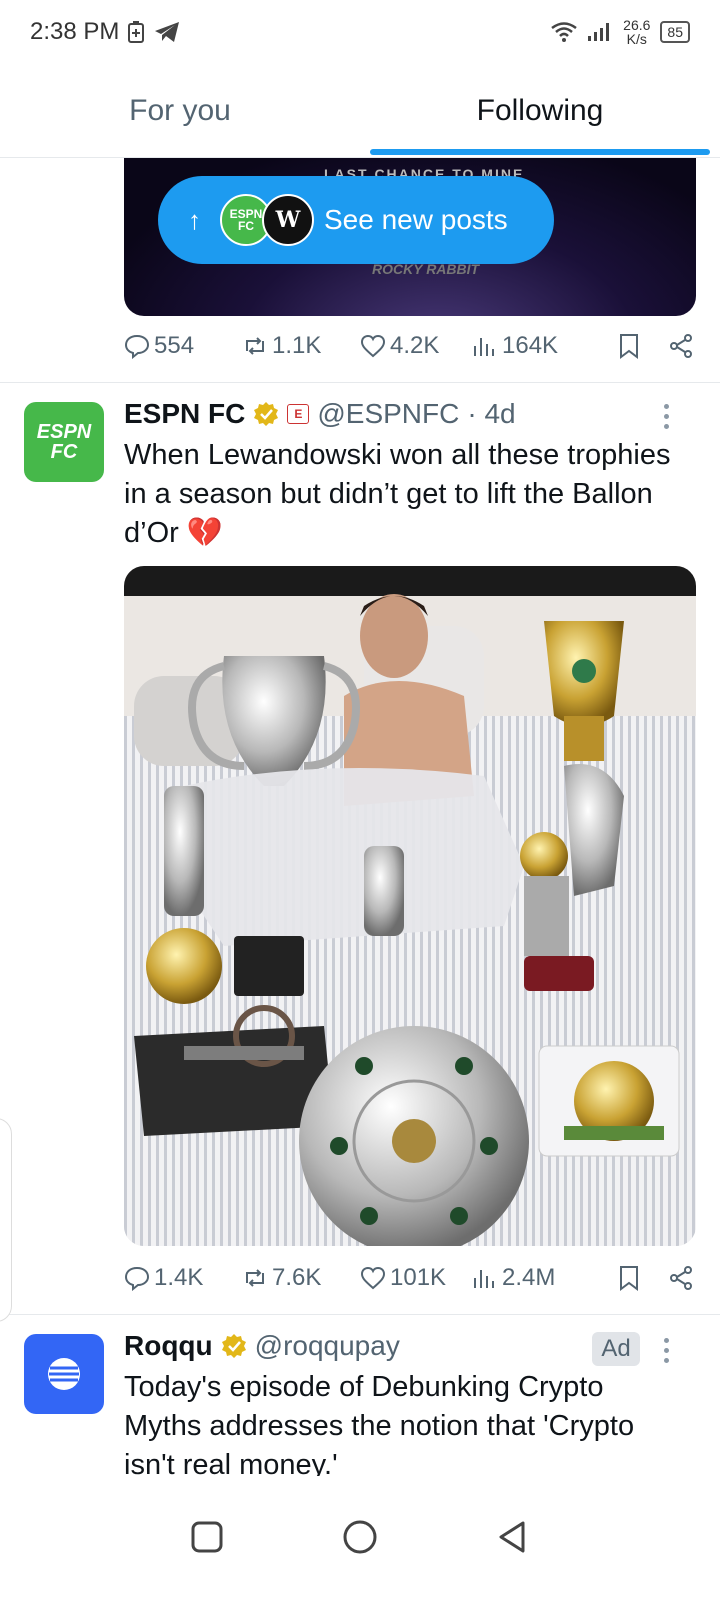  I want to click on ad-author-handle: @roqqupay, so click(327, 1346).